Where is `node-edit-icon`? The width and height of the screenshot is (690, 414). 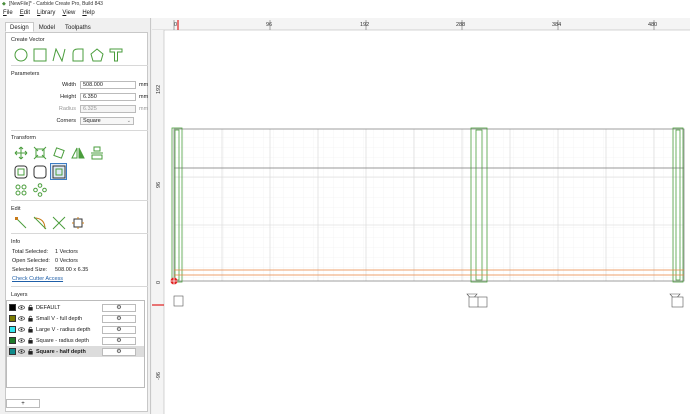 node-edit-icon is located at coordinates (20, 222).